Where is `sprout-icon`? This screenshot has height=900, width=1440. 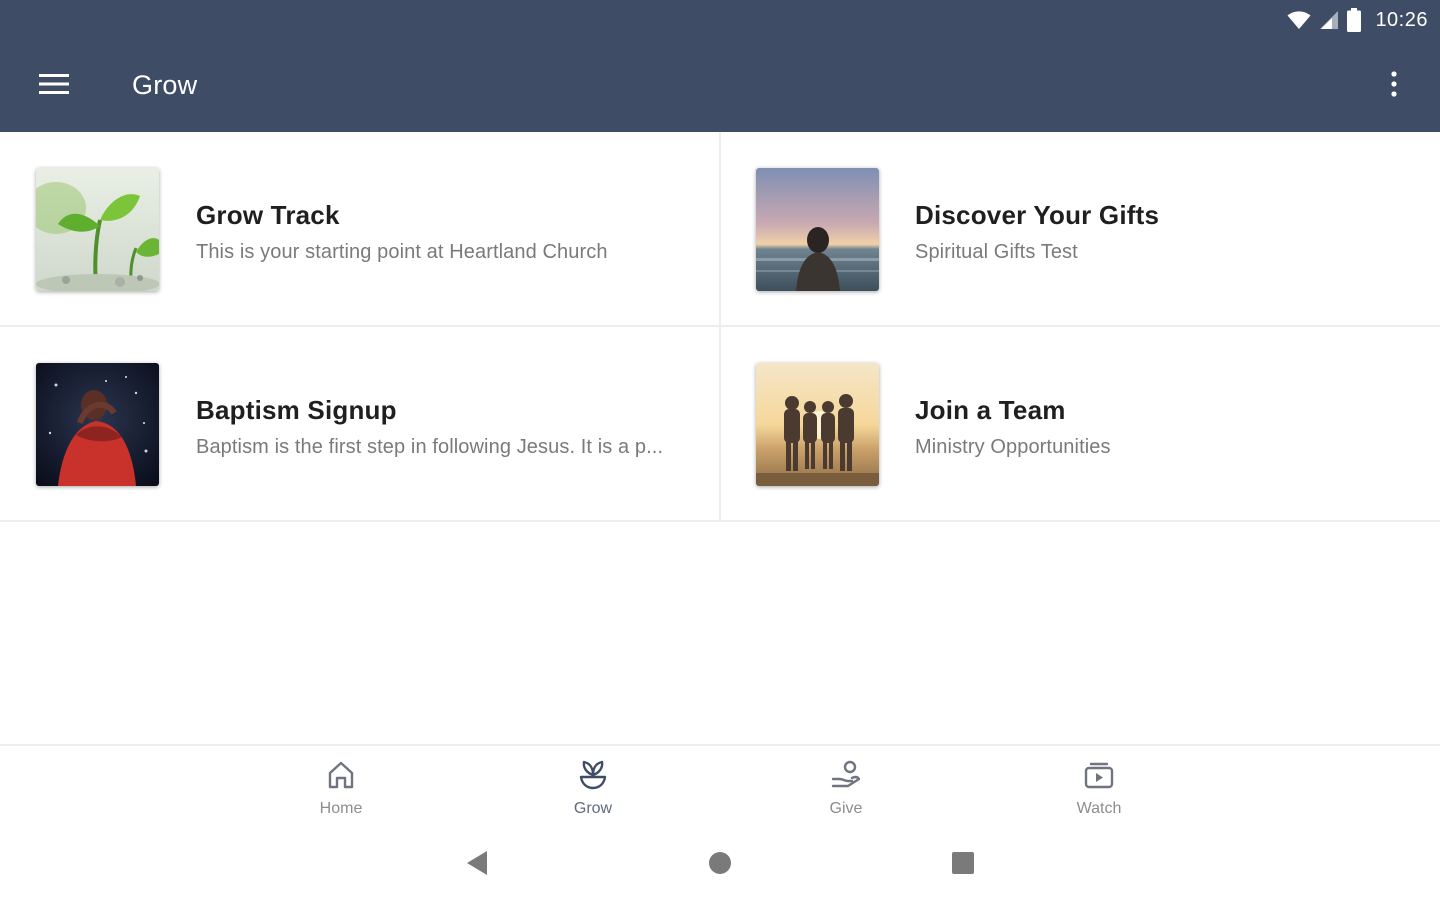
sprout-icon is located at coordinates (593, 775).